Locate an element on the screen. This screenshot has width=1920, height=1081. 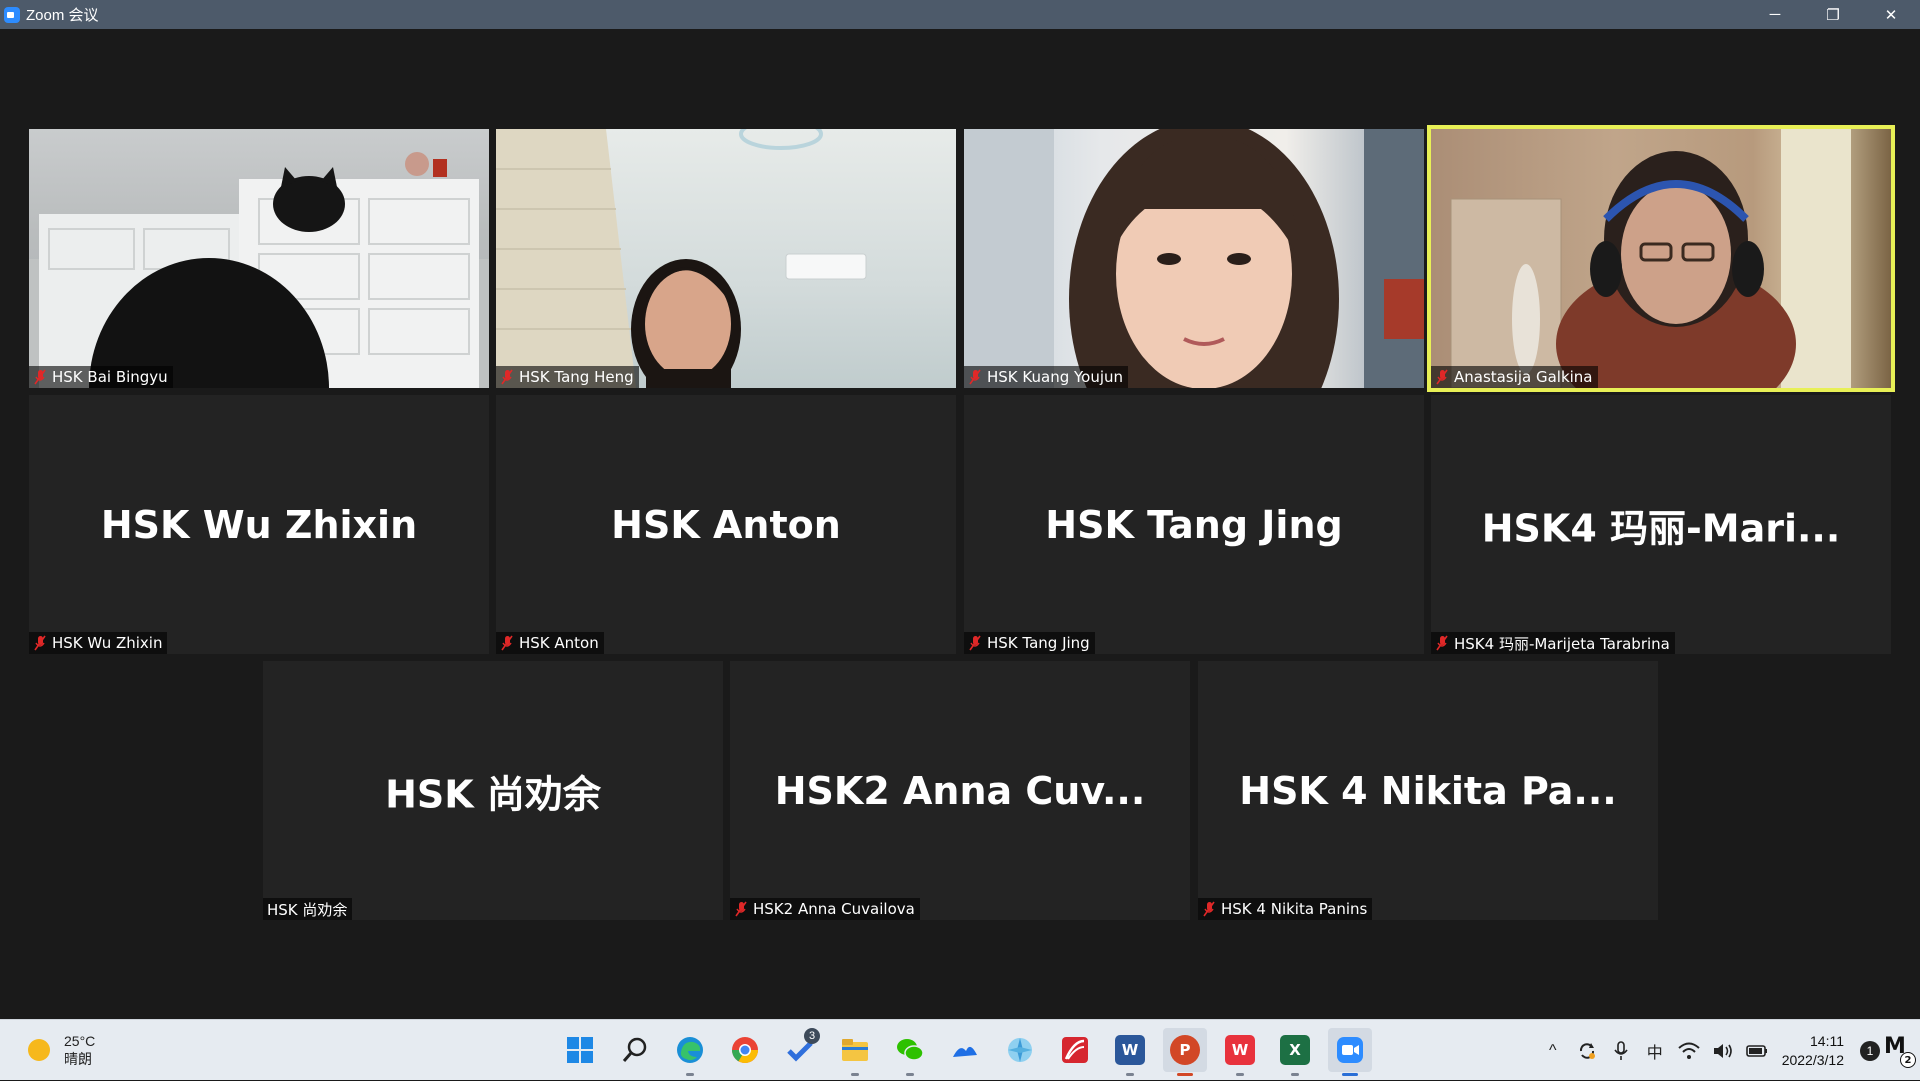
participant-display-name: HSK 尚劝余 is located at coordinates (493, 794).